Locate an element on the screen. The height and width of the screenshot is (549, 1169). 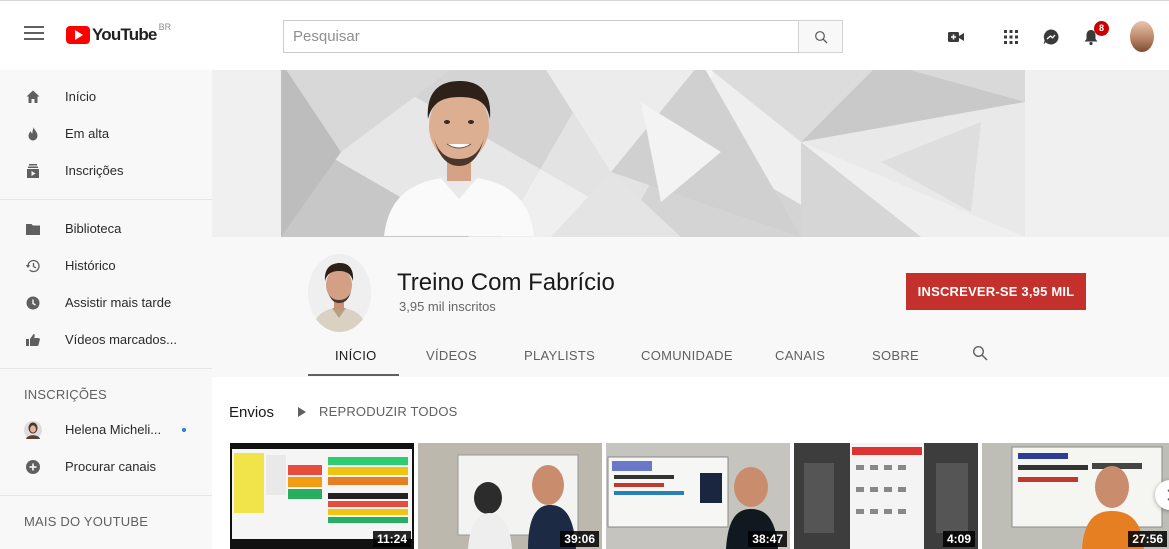
youtube-logo: YouTube BR is located at coordinates (119, 33).